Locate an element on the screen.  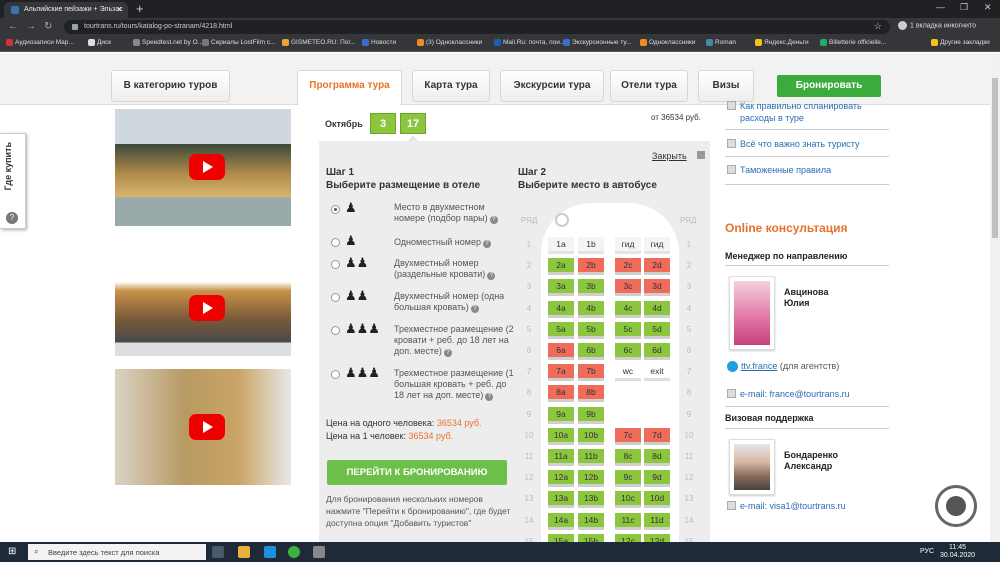
bus-seat: 11a is located at coordinates (561, 457).